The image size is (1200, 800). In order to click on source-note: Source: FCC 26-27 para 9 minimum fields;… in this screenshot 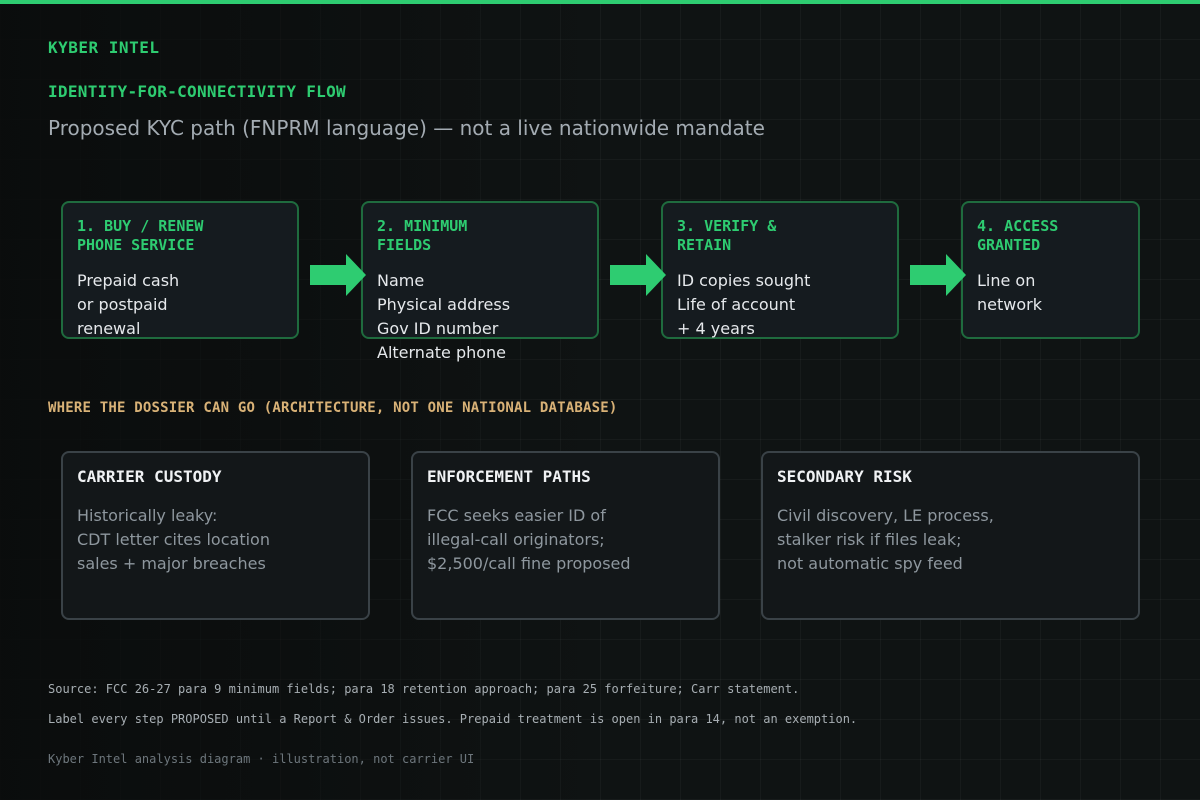, I will do `click(424, 689)`.